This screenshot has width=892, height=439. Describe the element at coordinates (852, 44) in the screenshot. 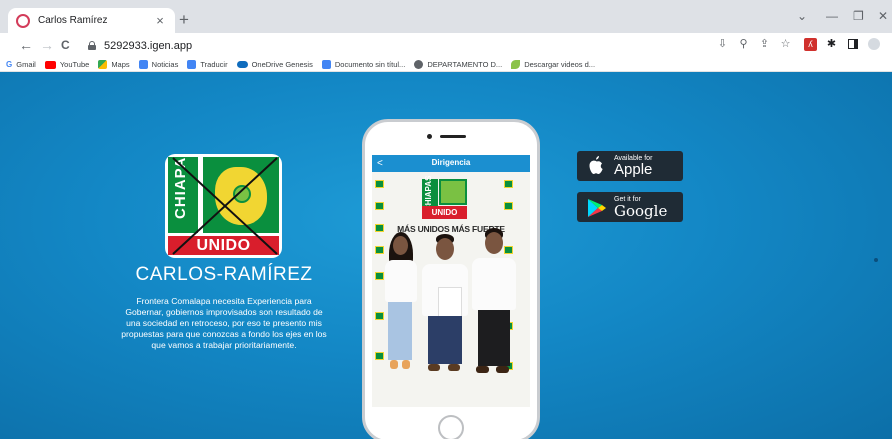

I see `sidepanel-icon` at that location.